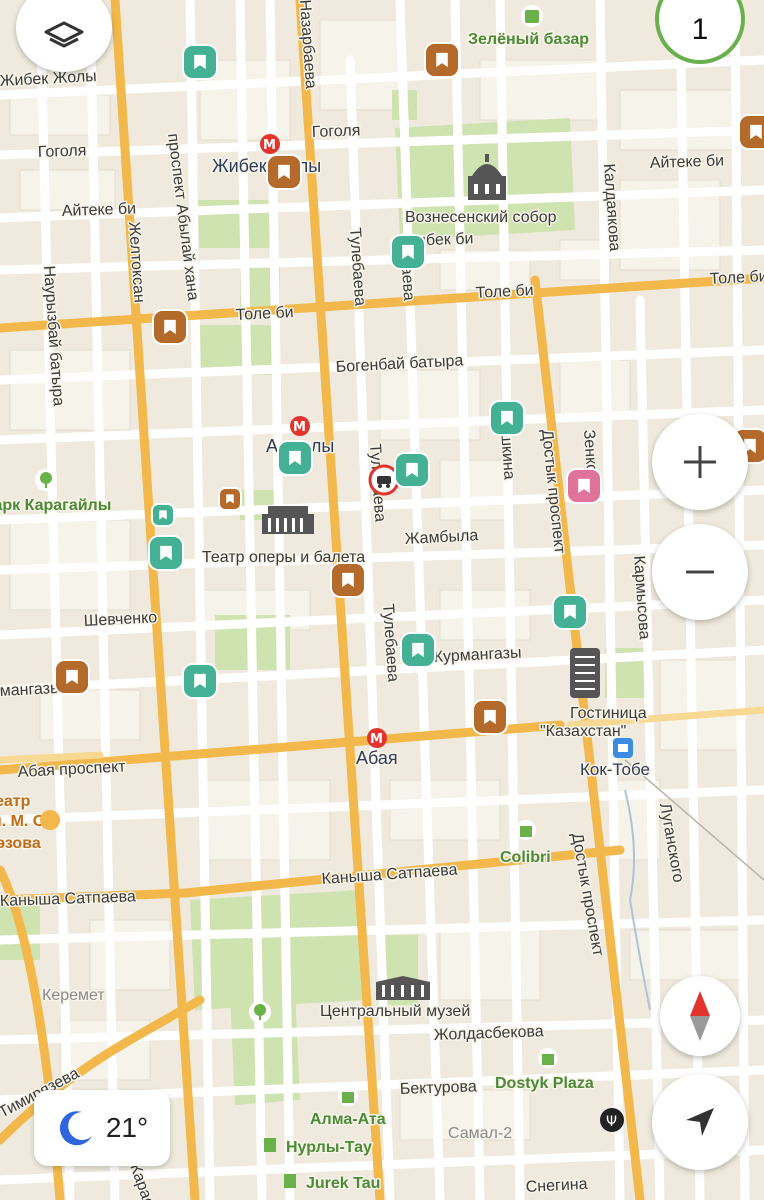 The width and height of the screenshot is (764, 1200). What do you see at coordinates (102, 1128) in the screenshot?
I see `weather-widget: 21°` at bounding box center [102, 1128].